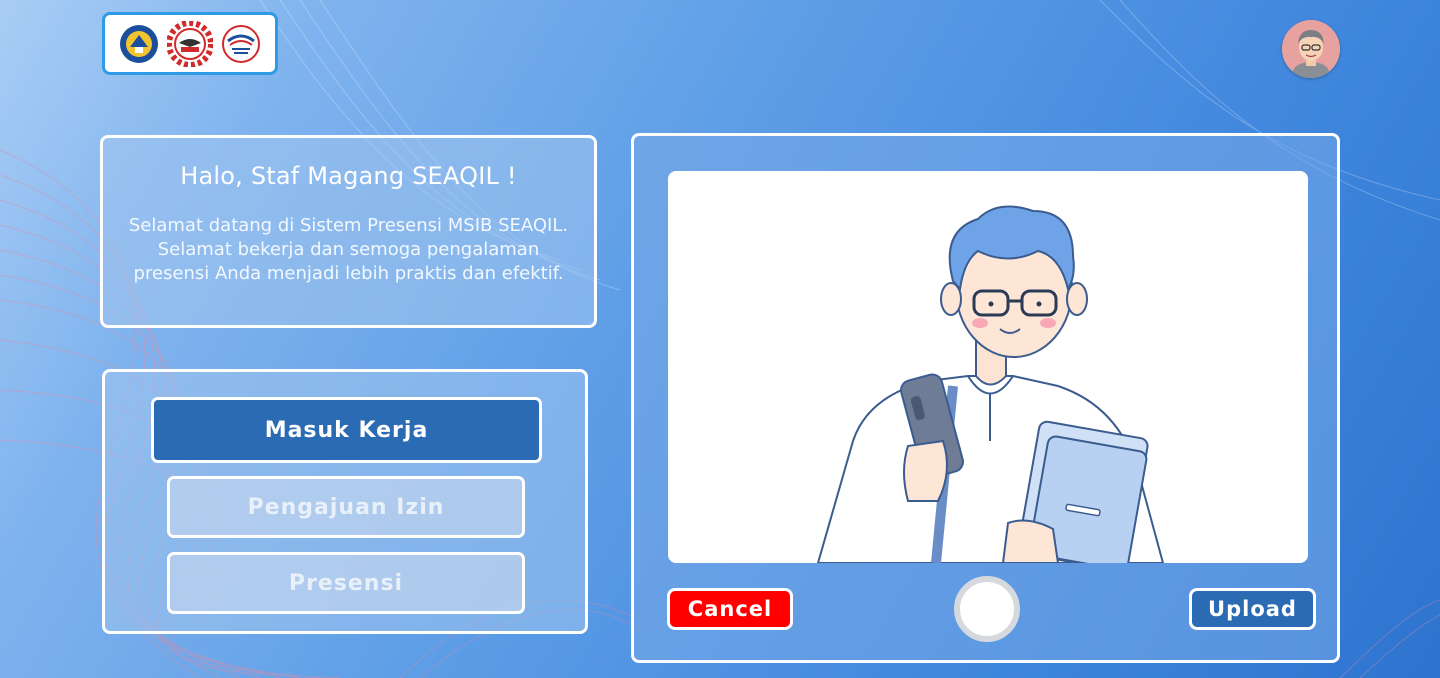 This screenshot has height=678, width=1440. What do you see at coordinates (987, 609) in the screenshot?
I see `shutter-button` at bounding box center [987, 609].